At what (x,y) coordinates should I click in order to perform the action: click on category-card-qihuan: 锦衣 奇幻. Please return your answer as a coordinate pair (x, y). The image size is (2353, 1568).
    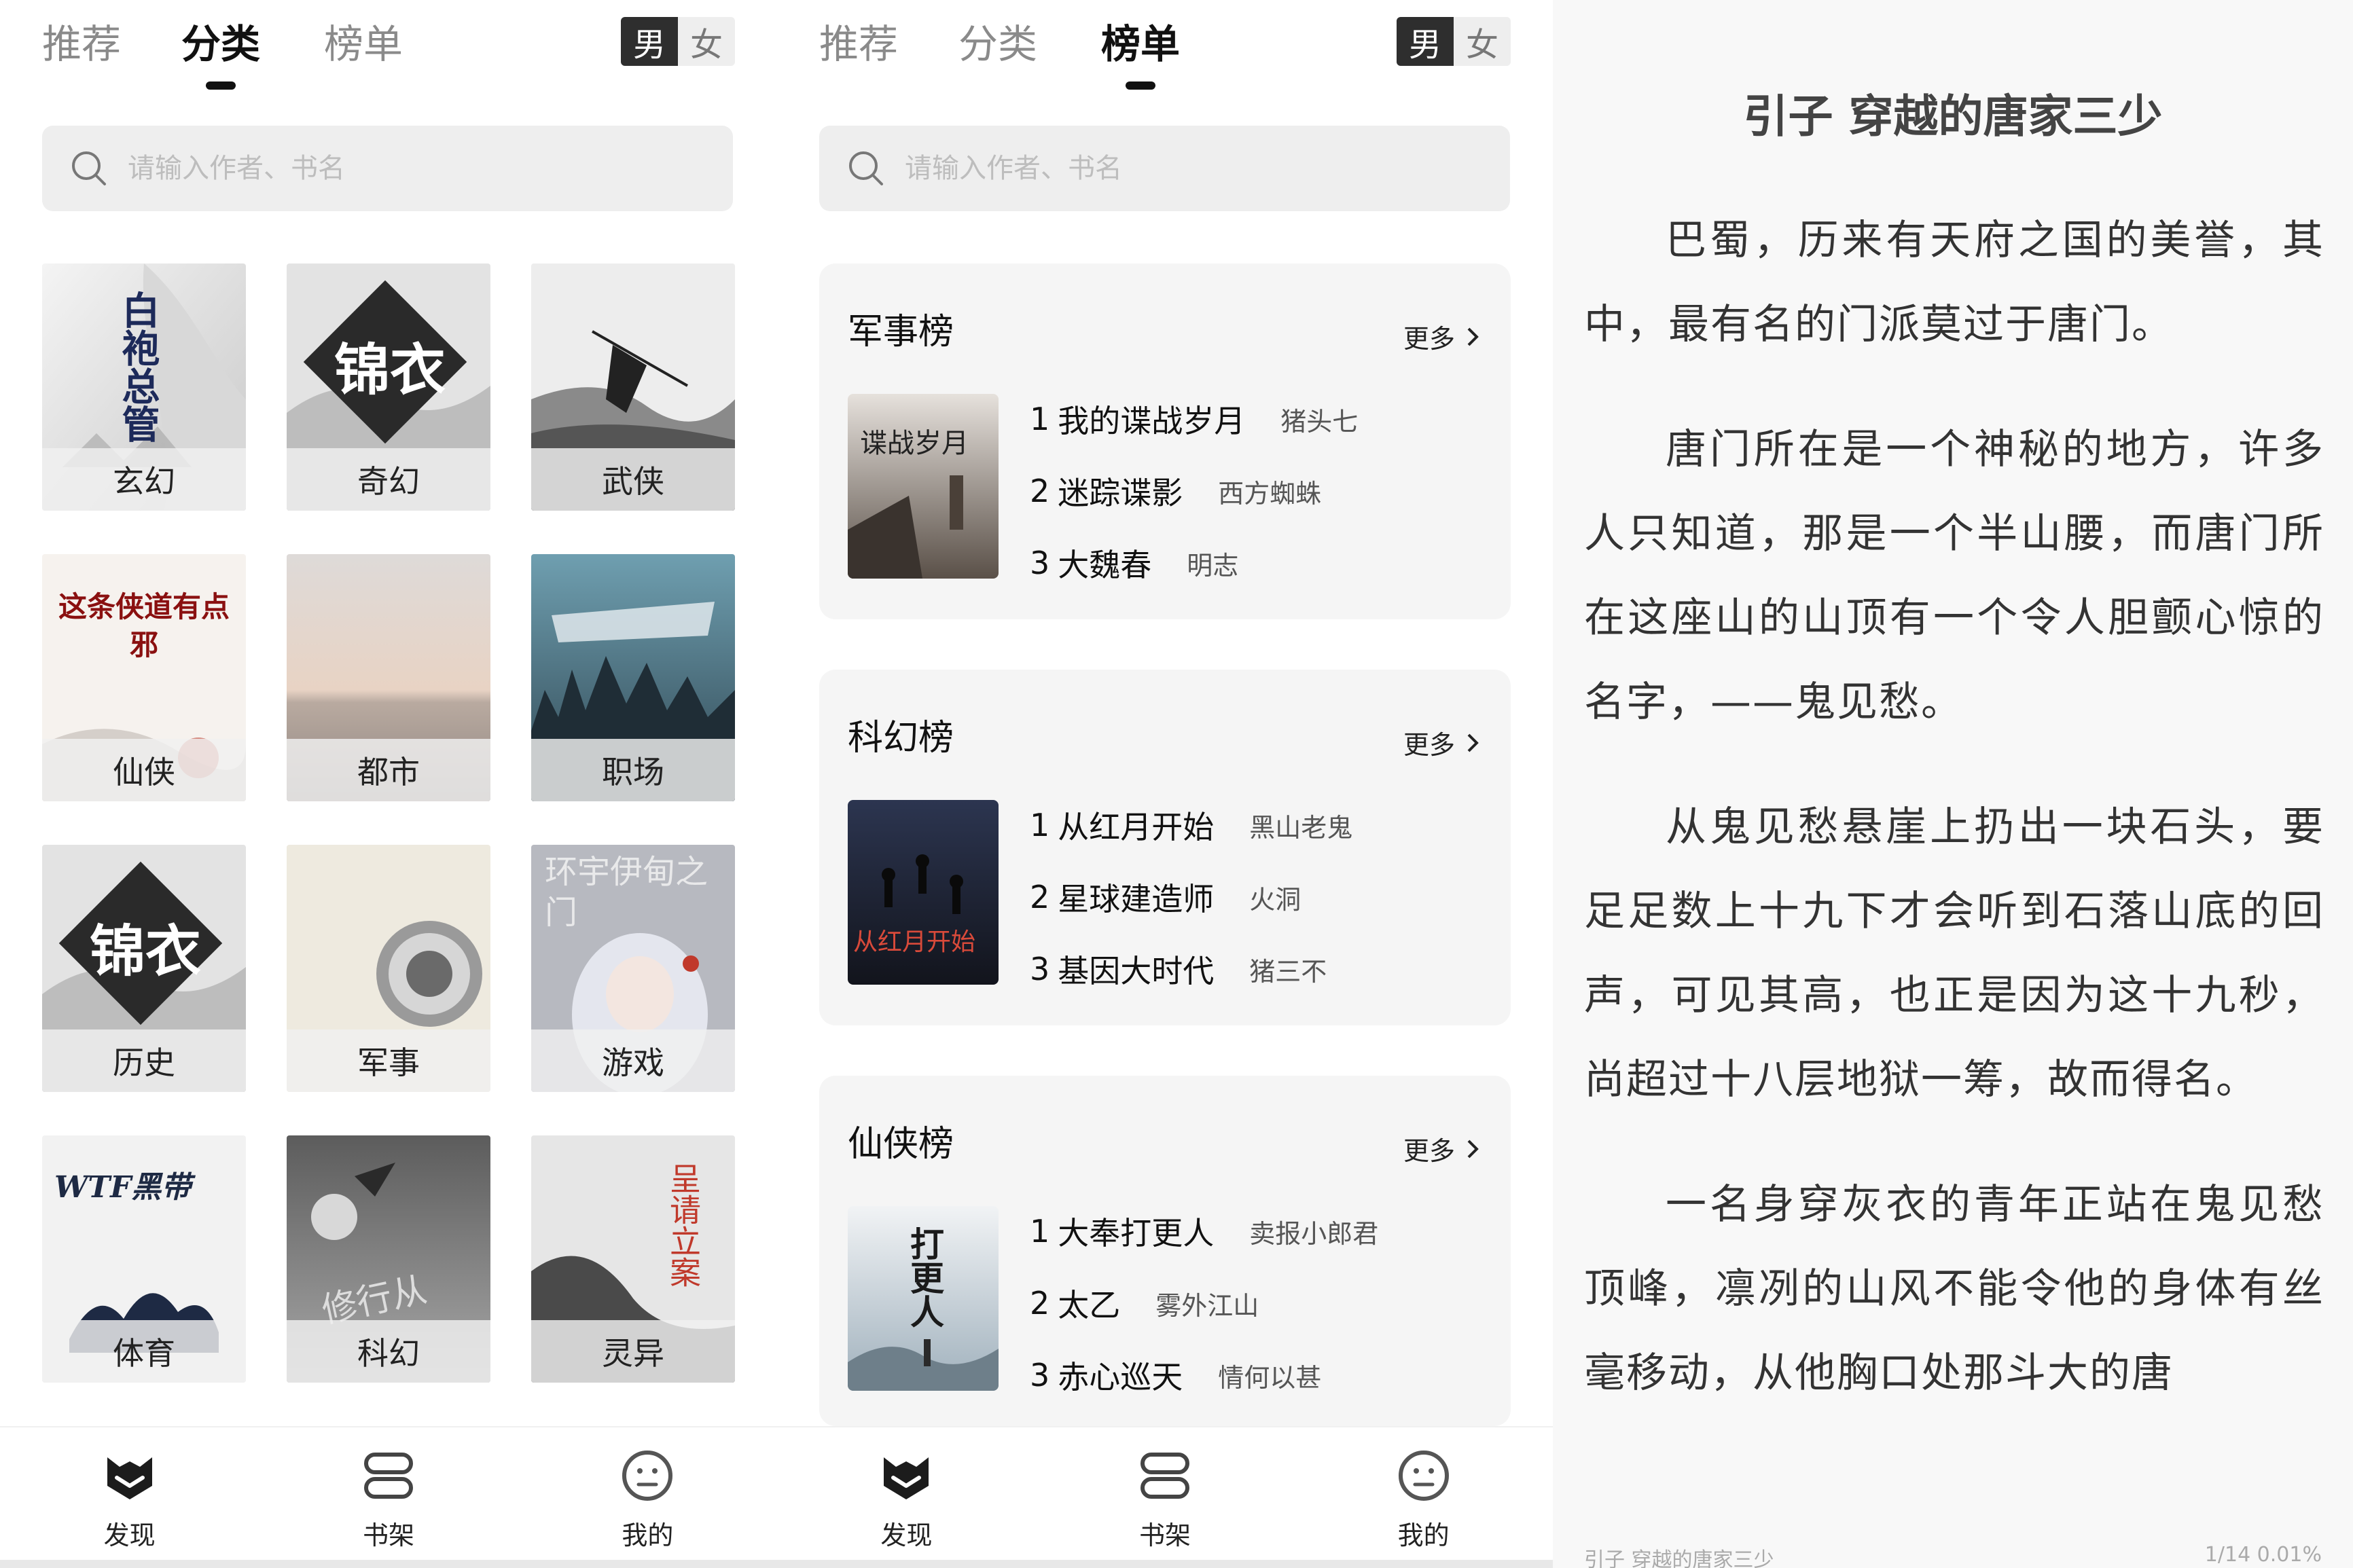
    Looking at the image, I should click on (388, 387).